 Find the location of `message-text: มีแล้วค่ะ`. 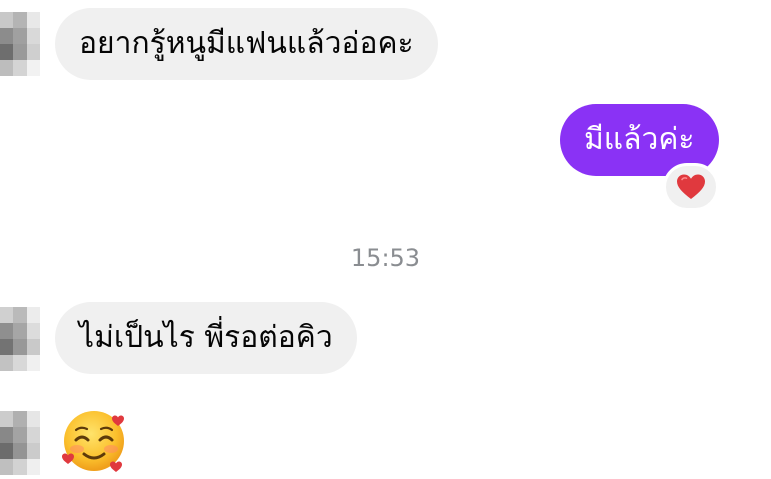

message-text: มีแล้วค่ะ is located at coordinates (639, 139).